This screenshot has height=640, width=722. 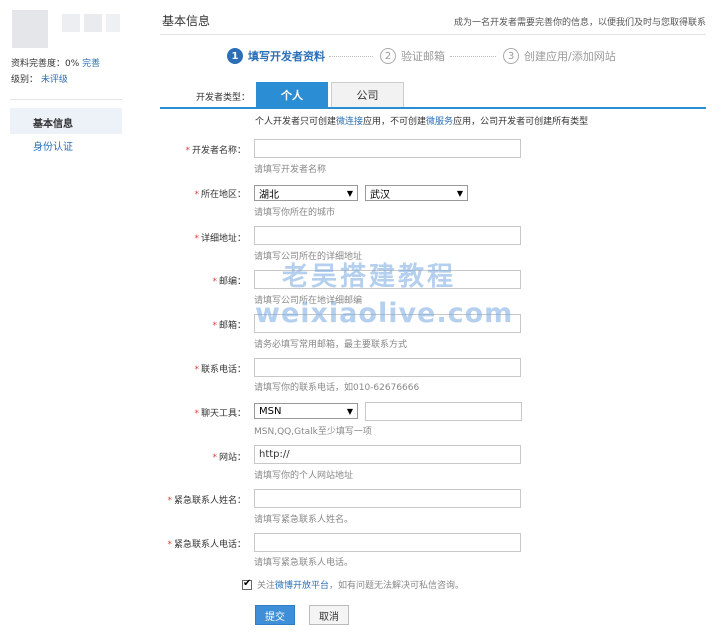 What do you see at coordinates (380, 195) in the screenshot?
I see `city-value: 武汉` at bounding box center [380, 195].